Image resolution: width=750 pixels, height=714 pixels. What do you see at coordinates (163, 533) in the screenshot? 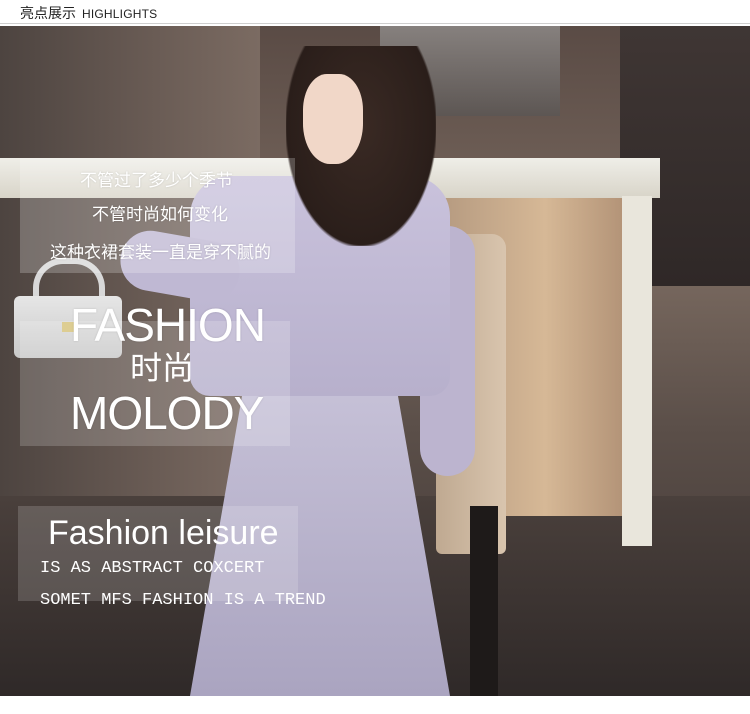
I see `slogan-title: Fashion leisure` at bounding box center [163, 533].